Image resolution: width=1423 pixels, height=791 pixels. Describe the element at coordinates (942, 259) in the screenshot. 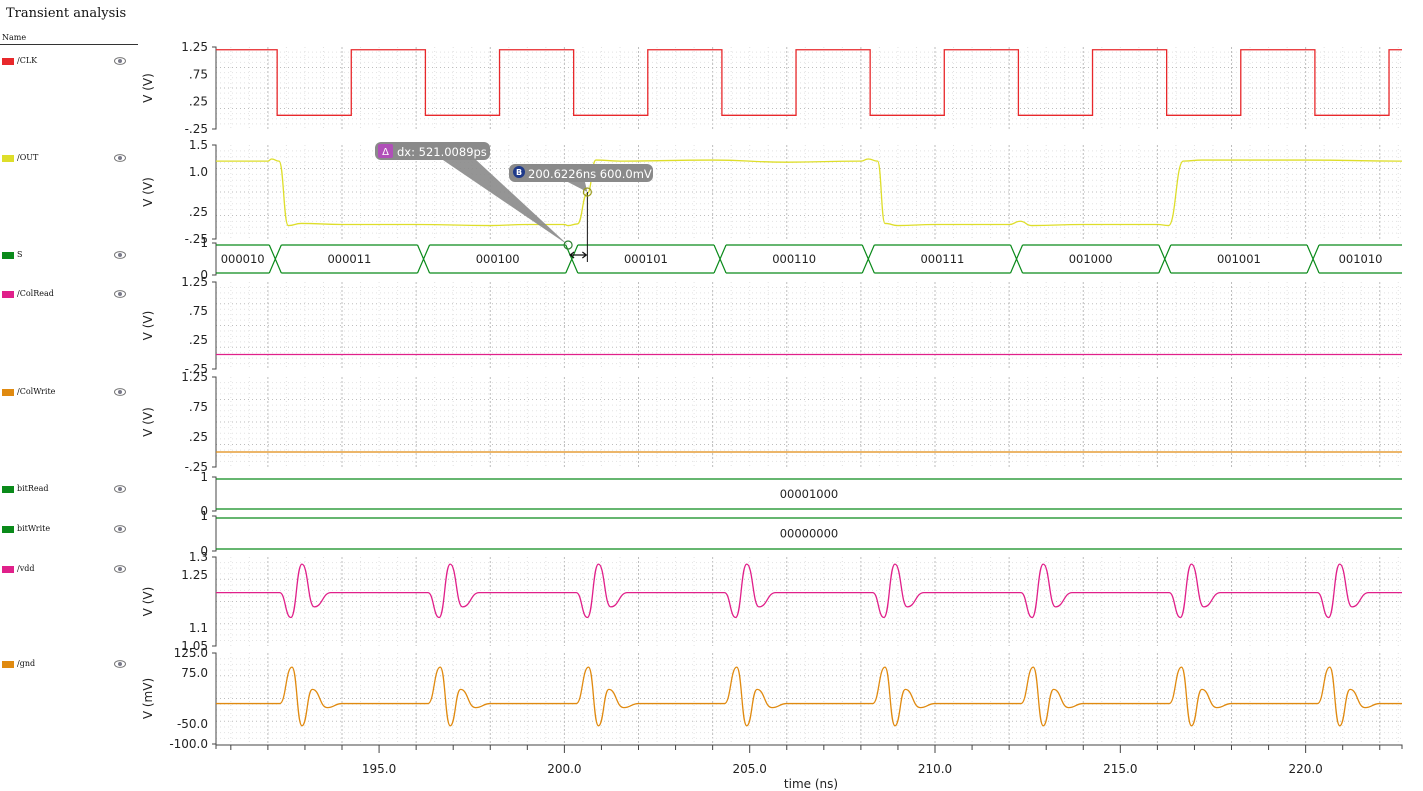

I see `bus-value-label: 000111` at that location.